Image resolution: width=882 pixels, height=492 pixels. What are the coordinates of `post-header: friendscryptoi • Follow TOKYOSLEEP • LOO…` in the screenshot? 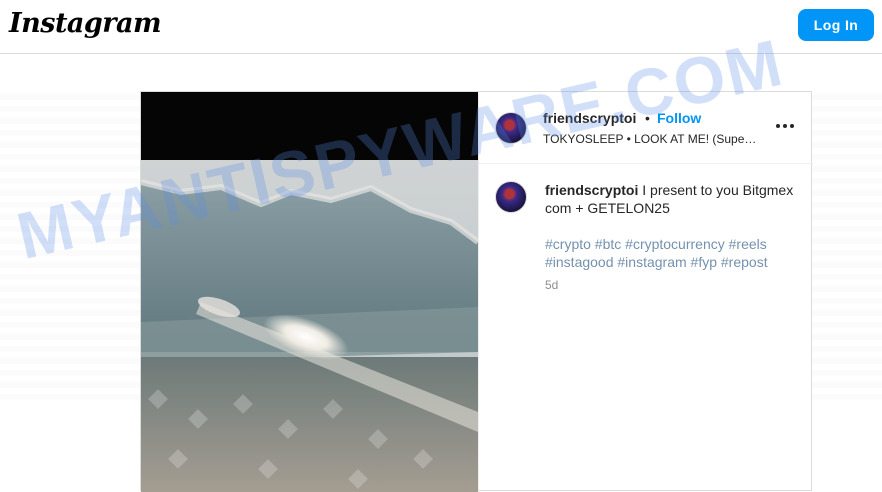 It's located at (646, 128).